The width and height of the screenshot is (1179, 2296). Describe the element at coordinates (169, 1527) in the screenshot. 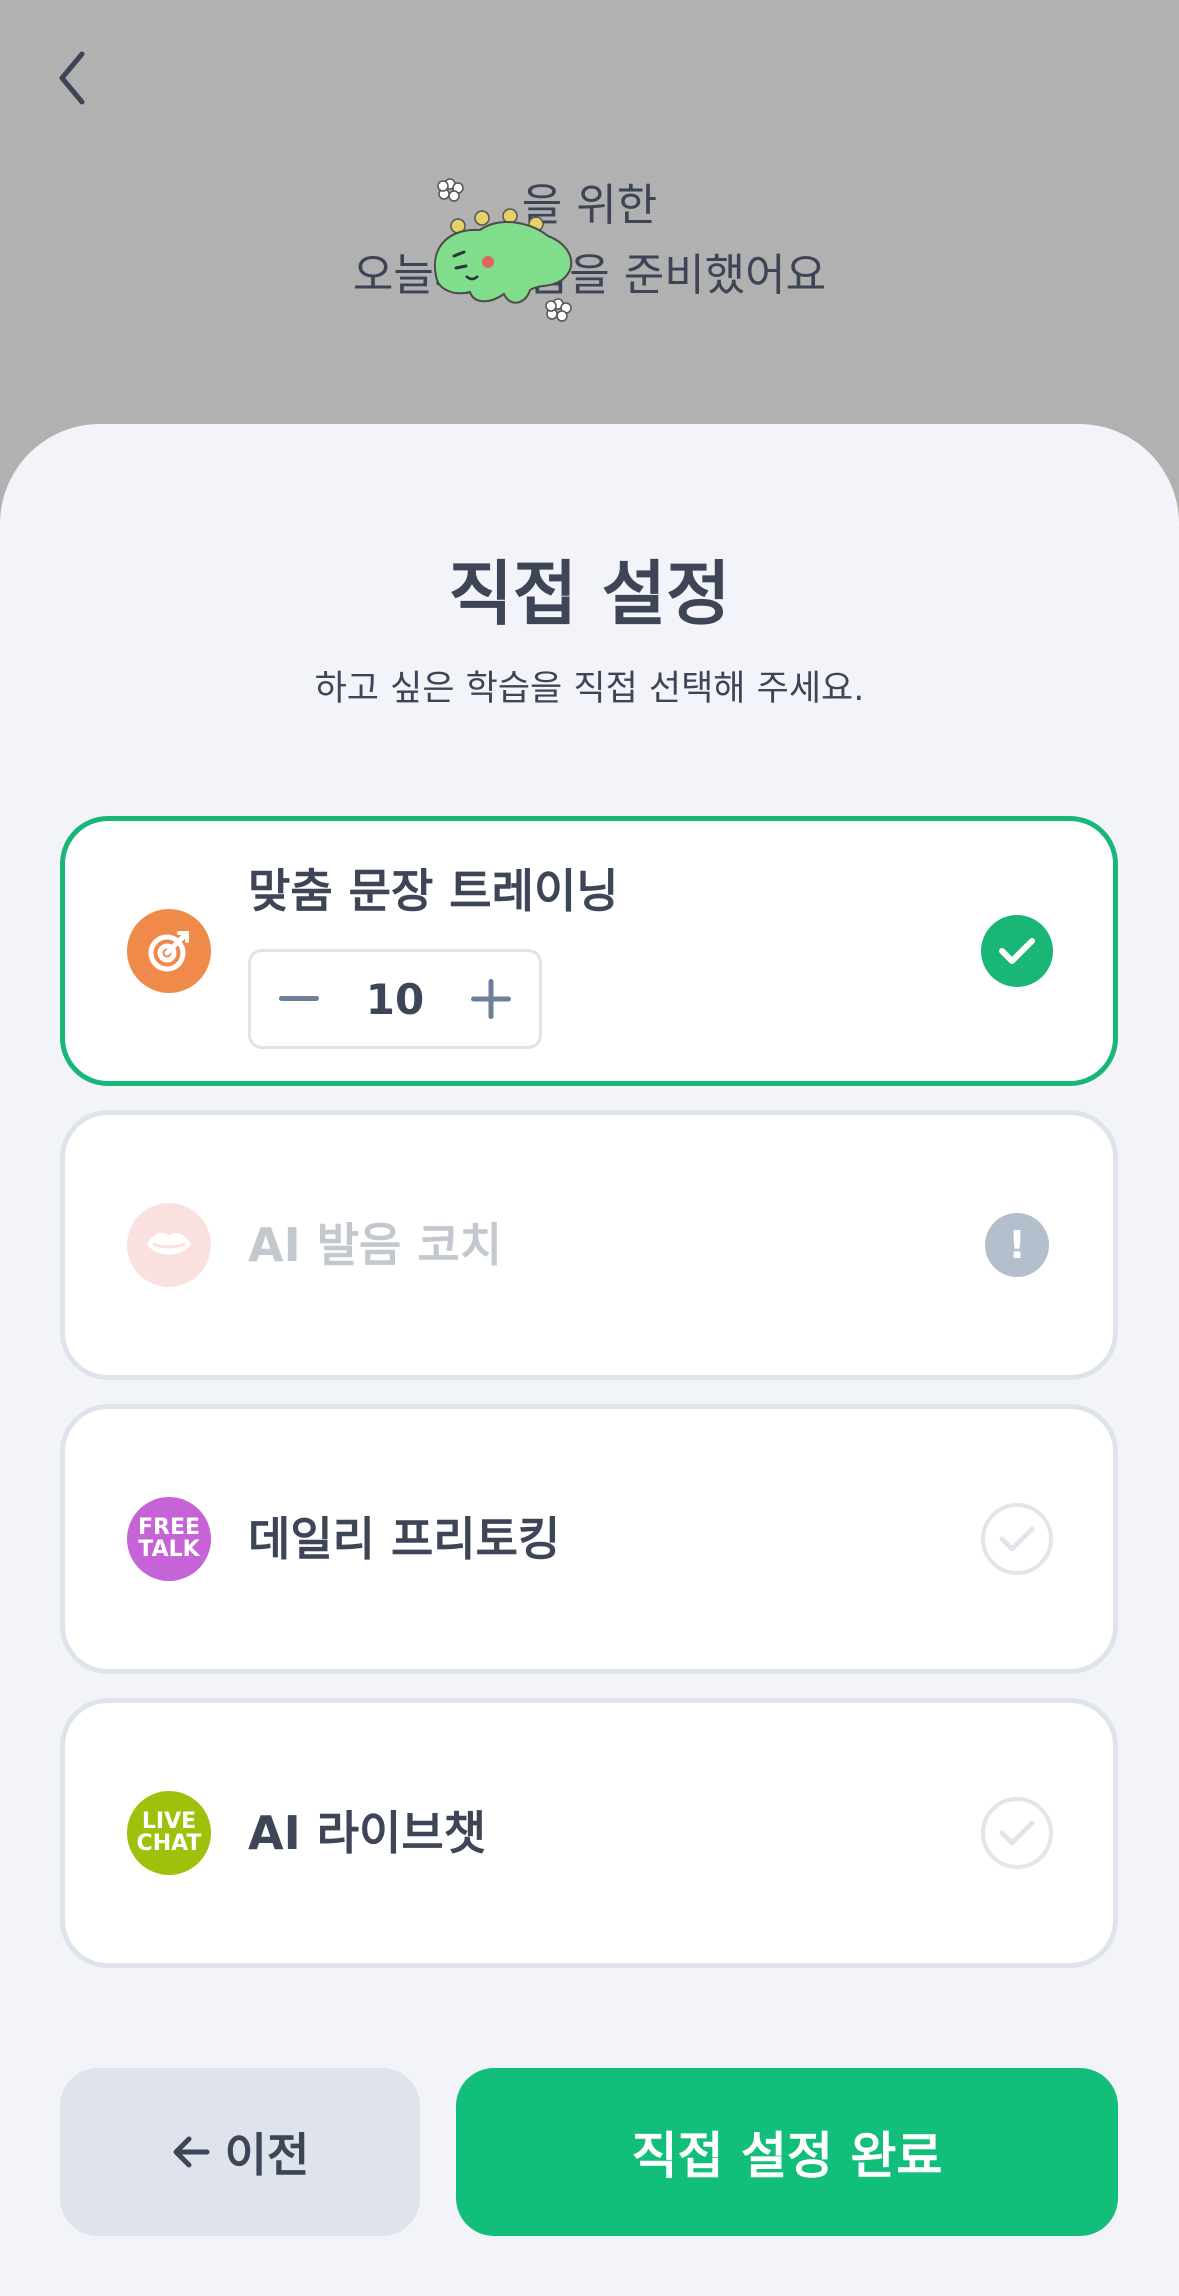

I see `free-talk-icon-text-1: FREE` at that location.